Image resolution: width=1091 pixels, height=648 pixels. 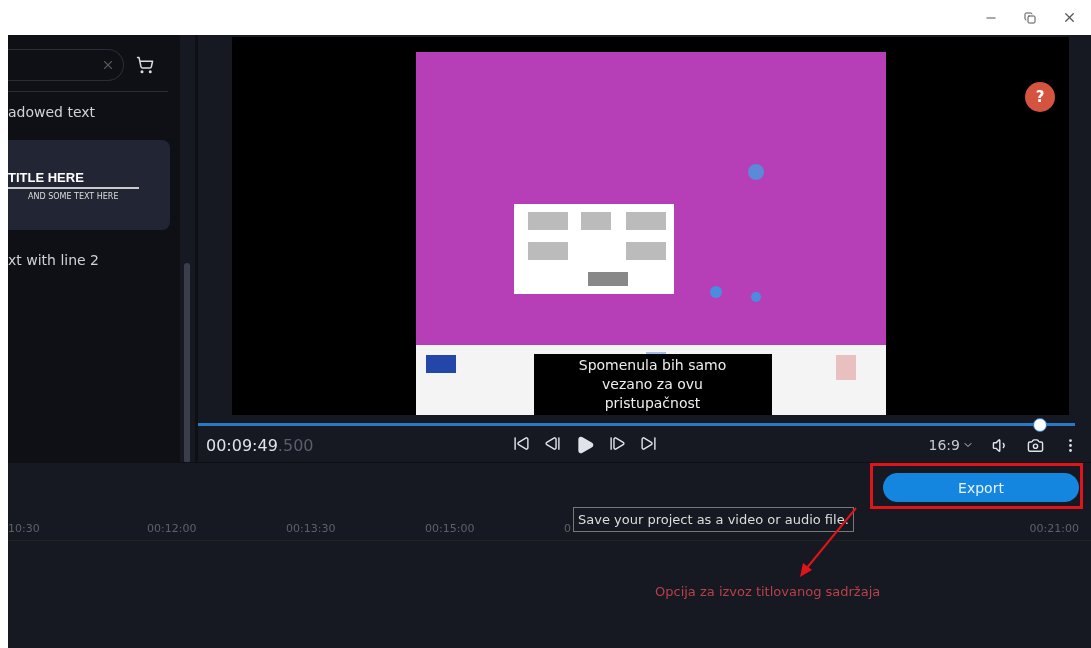 What do you see at coordinates (553, 443) in the screenshot?
I see `step-back-icon` at bounding box center [553, 443].